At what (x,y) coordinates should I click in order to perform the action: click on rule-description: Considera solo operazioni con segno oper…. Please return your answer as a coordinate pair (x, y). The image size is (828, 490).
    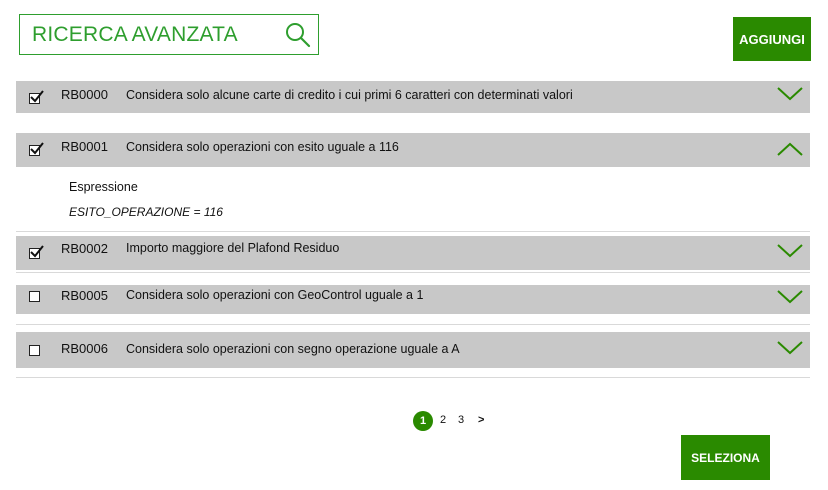
    Looking at the image, I should click on (293, 349).